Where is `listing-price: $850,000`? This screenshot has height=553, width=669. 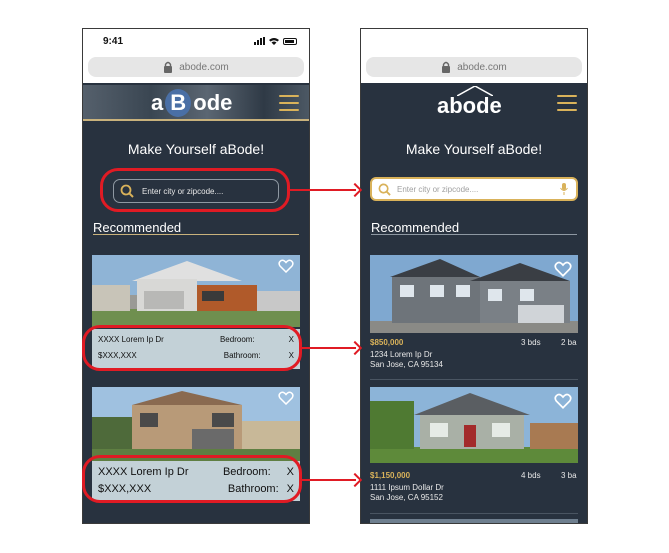 listing-price: $850,000 is located at coordinates (387, 342).